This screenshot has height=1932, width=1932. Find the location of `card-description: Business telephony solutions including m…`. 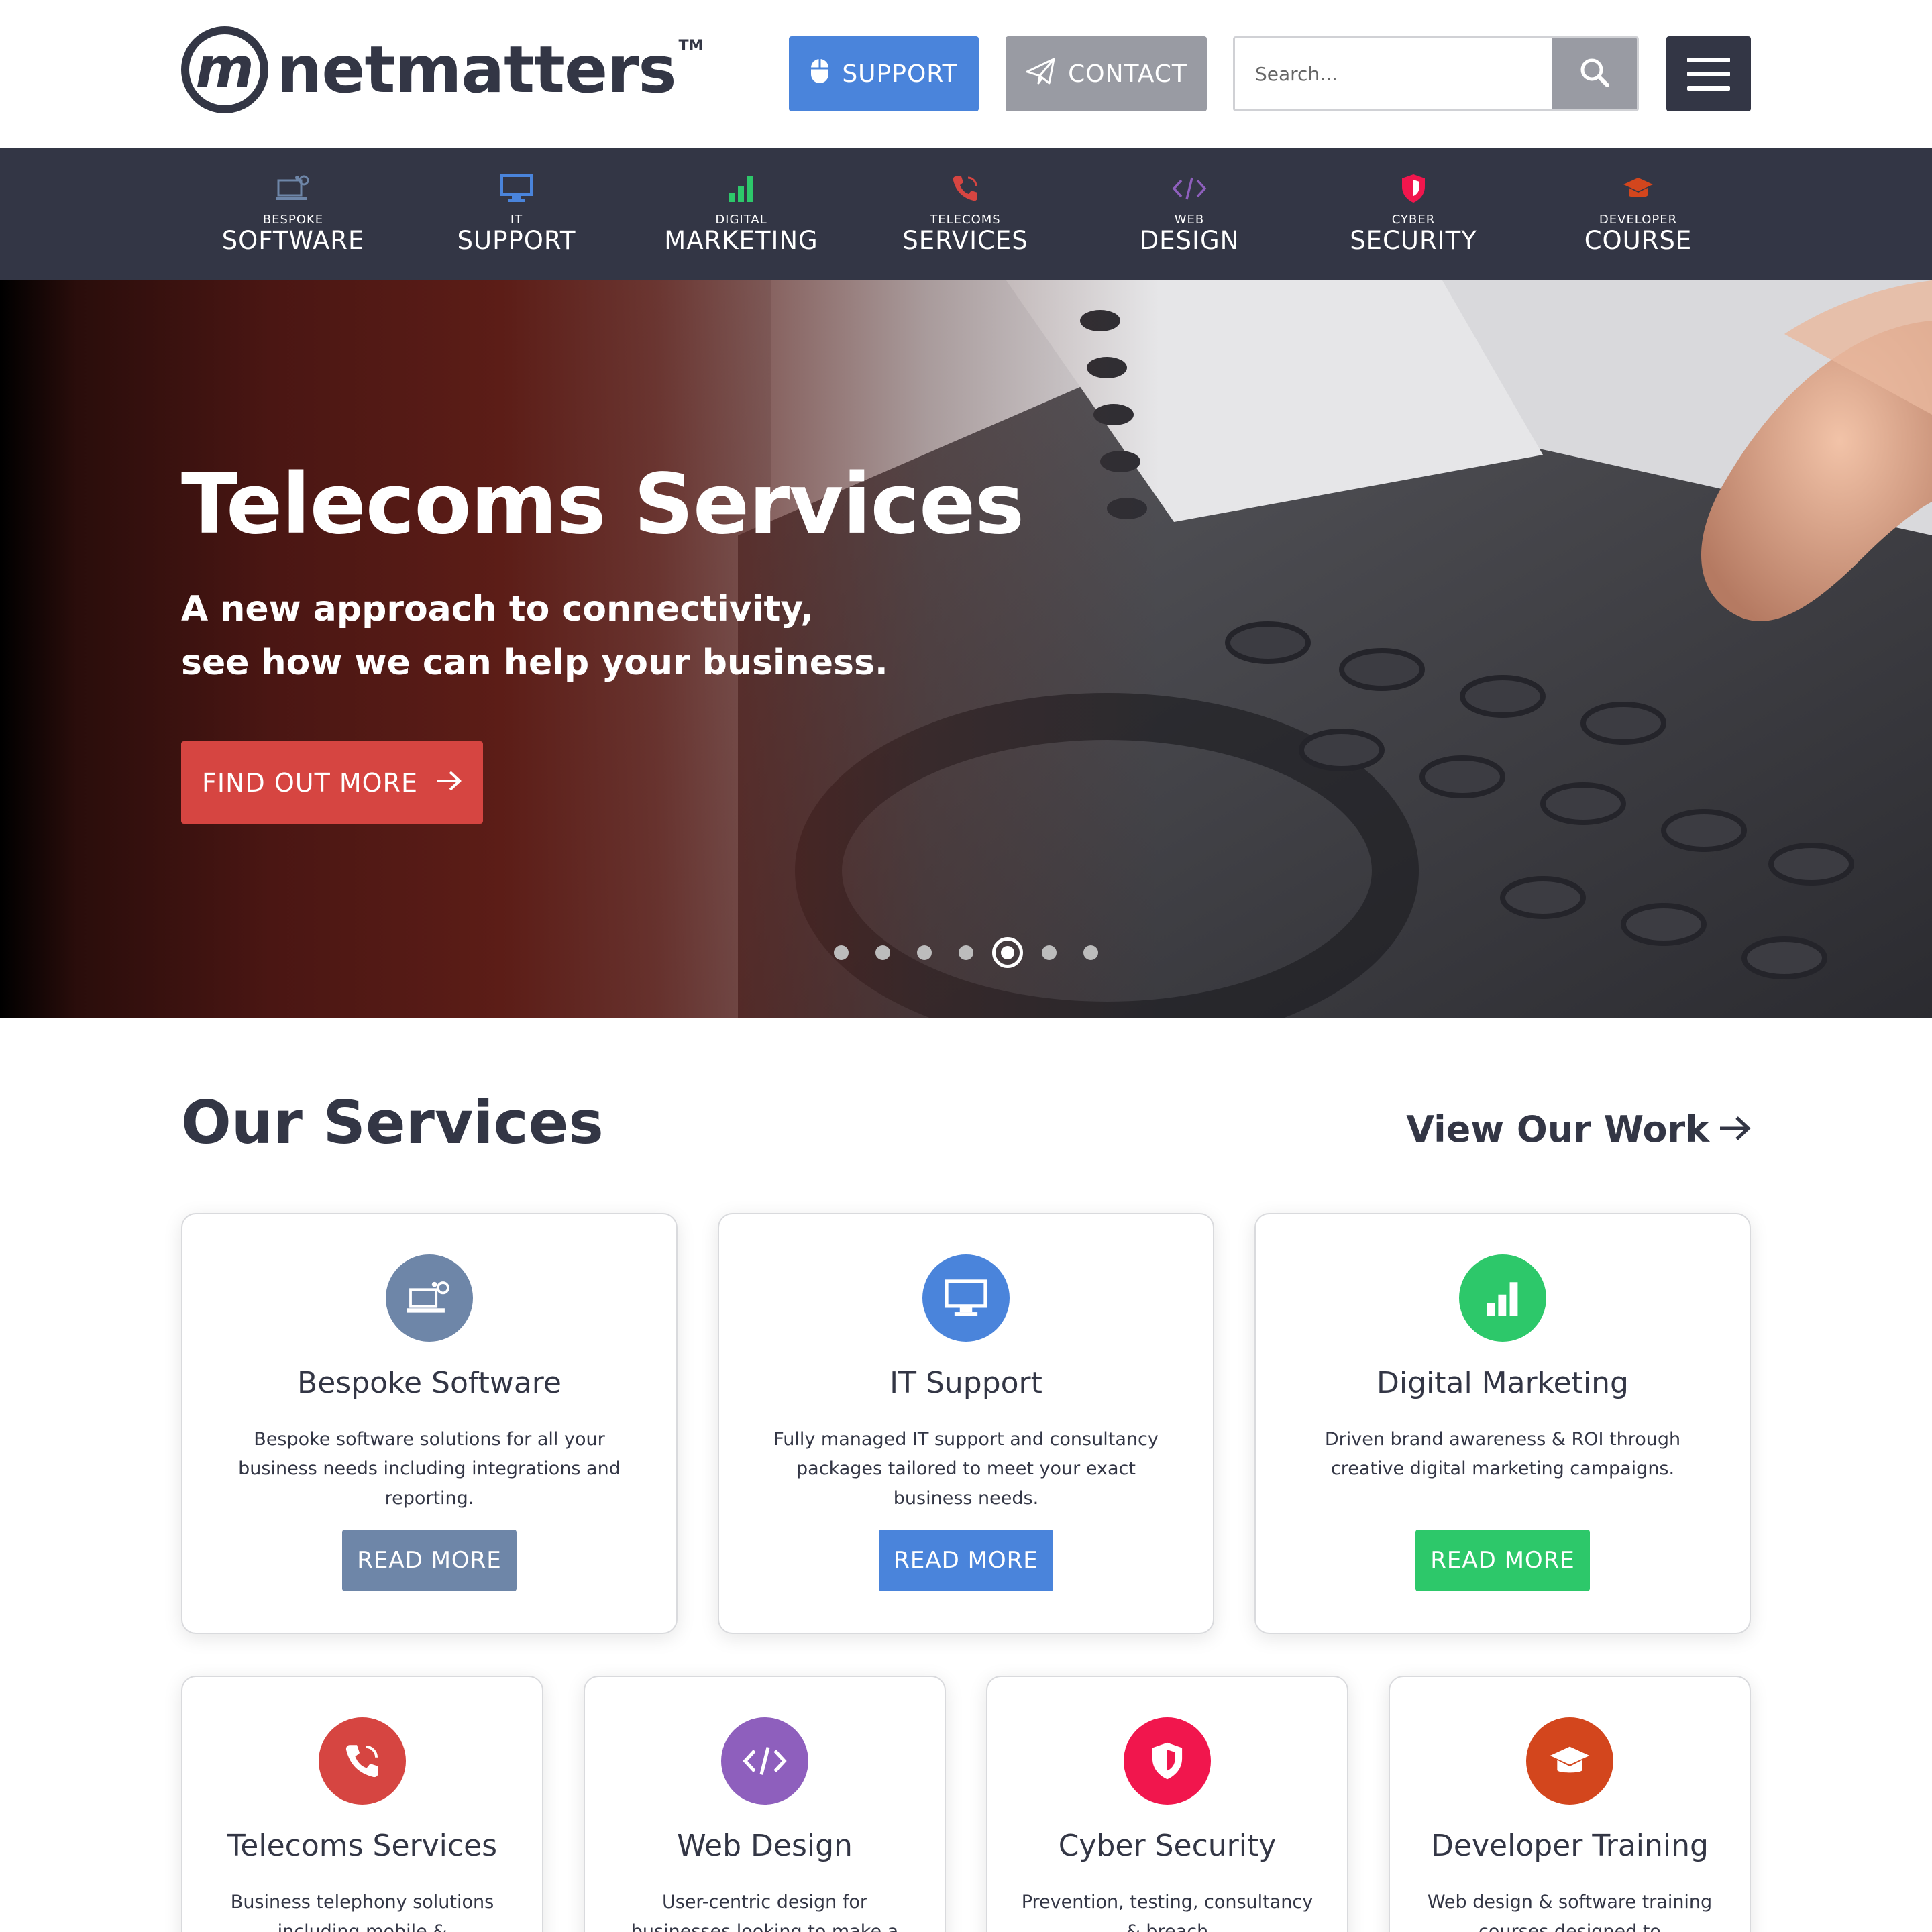

card-description: Business telephony solutions including m… is located at coordinates (362, 1912).